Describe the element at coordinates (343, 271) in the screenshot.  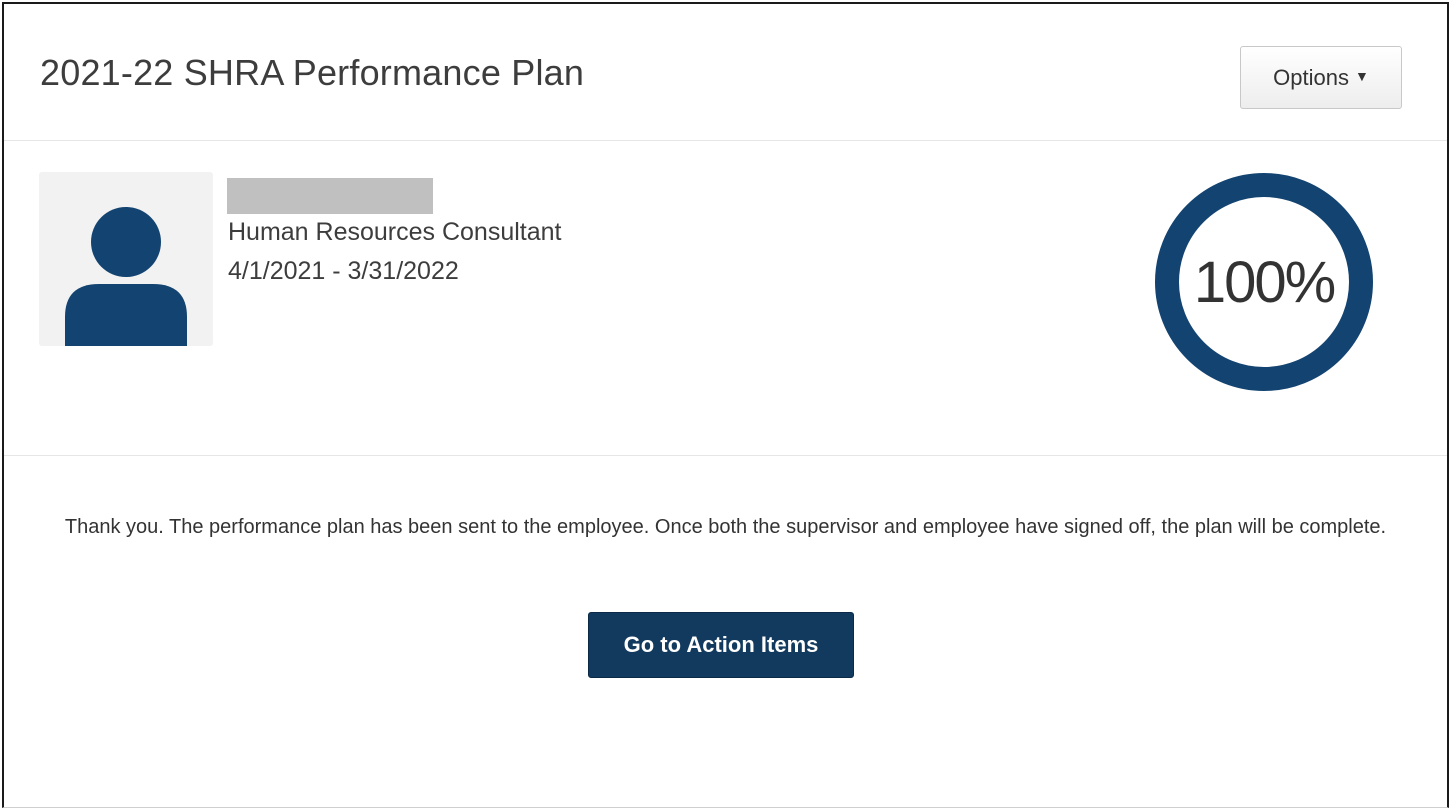
I see `plan-date-range: 4/1/2021 - 3/31/2022` at that location.